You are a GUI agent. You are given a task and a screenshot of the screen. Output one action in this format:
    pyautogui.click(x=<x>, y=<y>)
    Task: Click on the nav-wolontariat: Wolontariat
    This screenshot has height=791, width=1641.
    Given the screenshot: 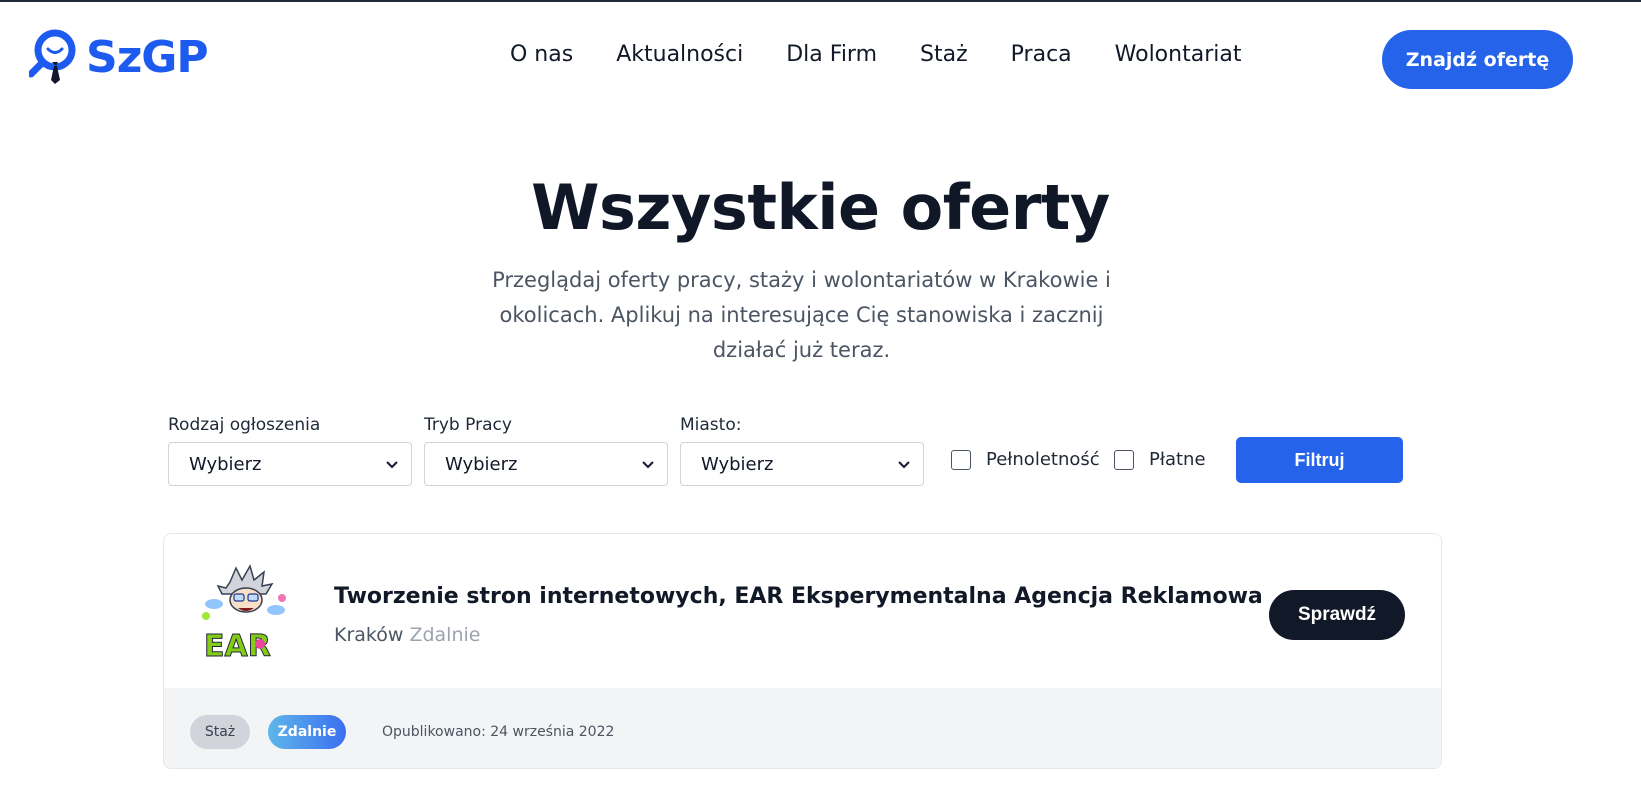 What is the action you would take?
    pyautogui.click(x=1178, y=55)
    